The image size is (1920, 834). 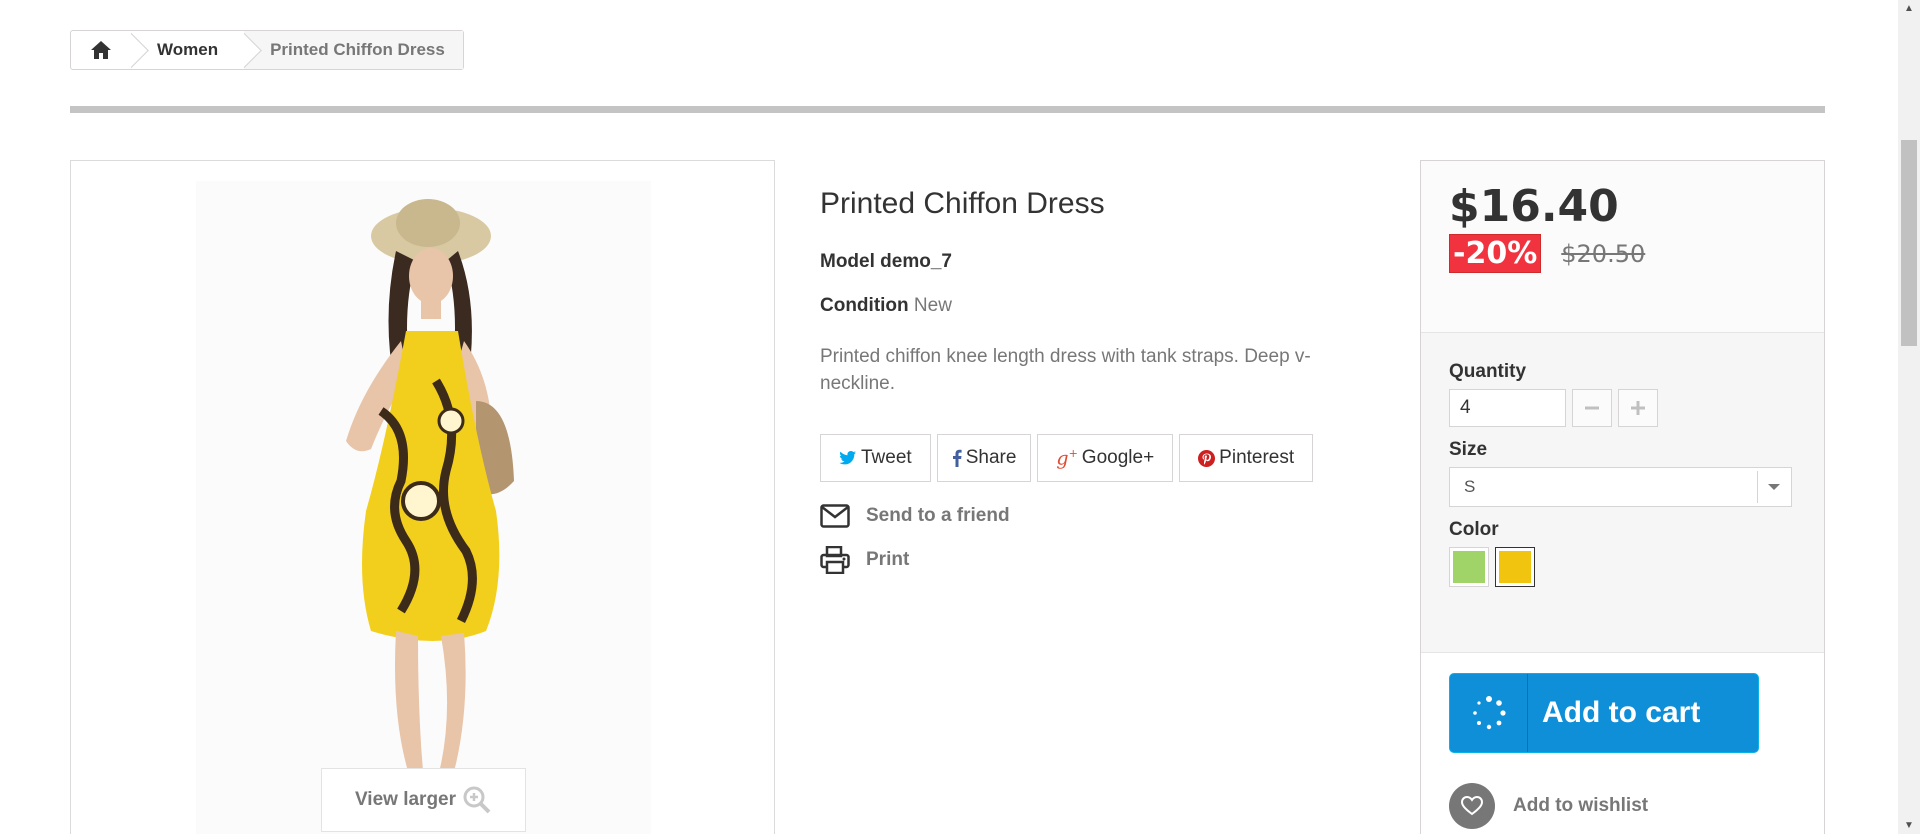 I want to click on discount-row: -20% $20.50, so click(x=1622, y=253).